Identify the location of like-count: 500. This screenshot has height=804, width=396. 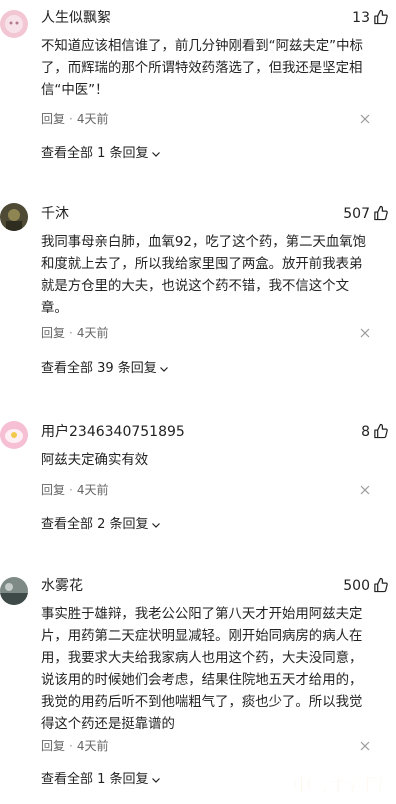
(356, 586).